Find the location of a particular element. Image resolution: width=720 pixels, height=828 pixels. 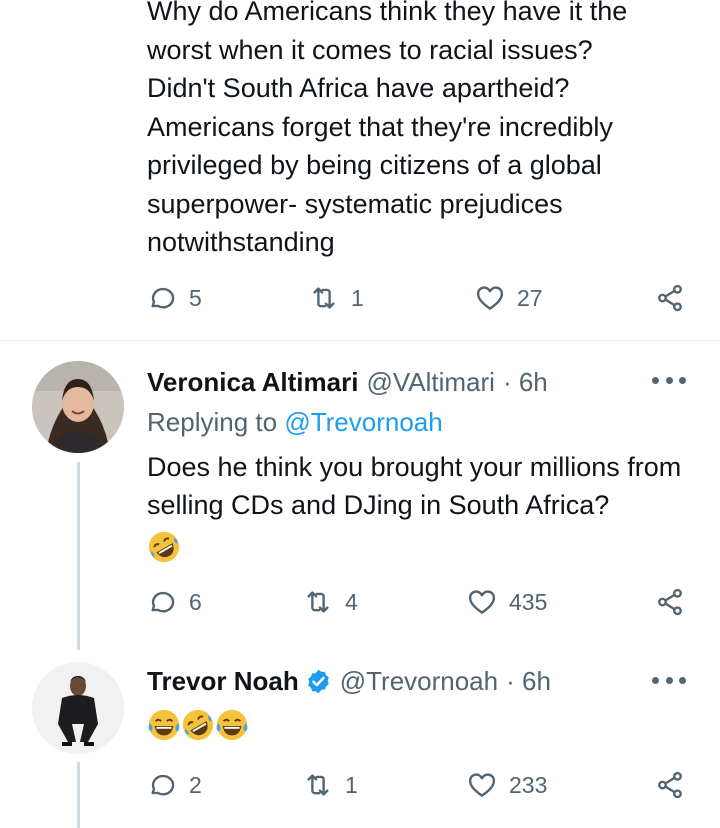

tweet-actions: 6 4 435 is located at coordinates (419, 602).